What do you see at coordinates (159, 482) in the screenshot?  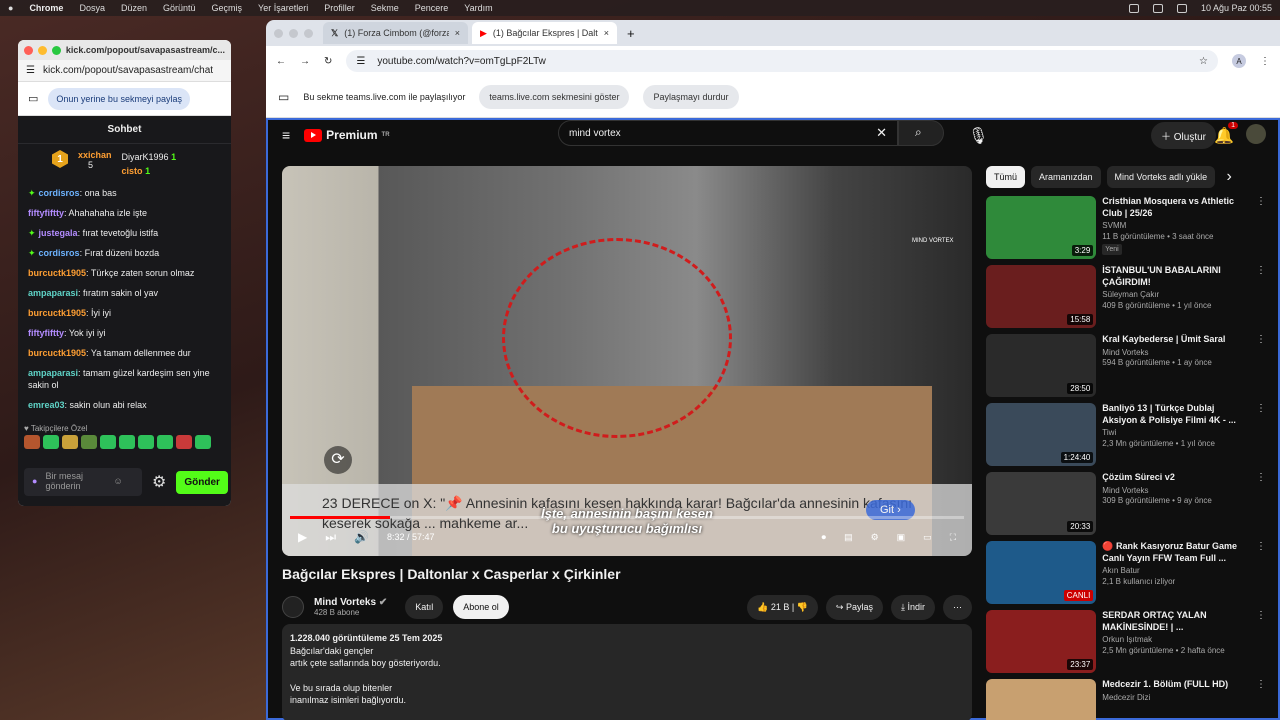 I see `chat-settings-icon: ⚙` at bounding box center [159, 482].